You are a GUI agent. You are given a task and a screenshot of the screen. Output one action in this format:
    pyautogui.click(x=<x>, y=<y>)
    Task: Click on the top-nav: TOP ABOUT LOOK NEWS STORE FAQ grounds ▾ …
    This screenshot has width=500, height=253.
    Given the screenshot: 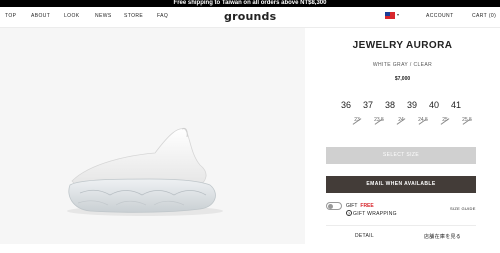 What is the action you would take?
    pyautogui.click(x=250, y=17)
    